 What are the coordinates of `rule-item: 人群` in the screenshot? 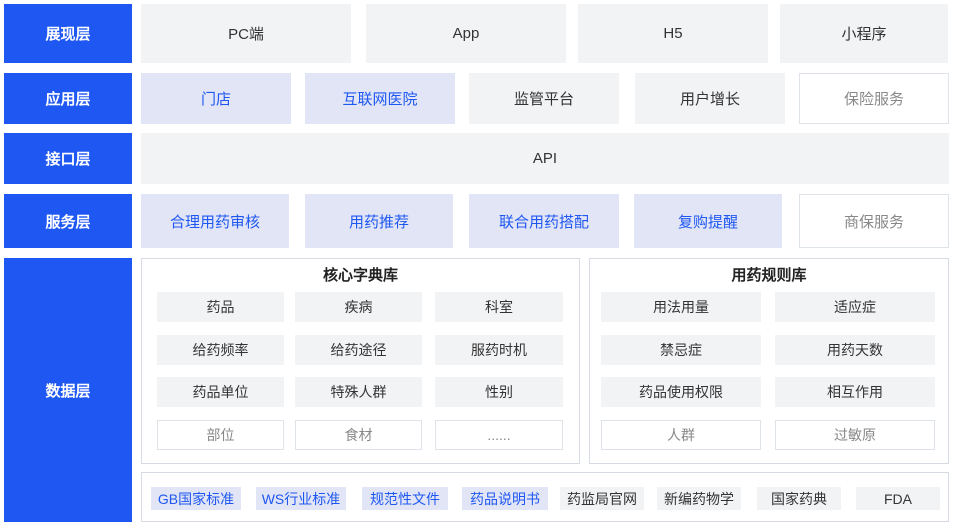 It's located at (681, 435).